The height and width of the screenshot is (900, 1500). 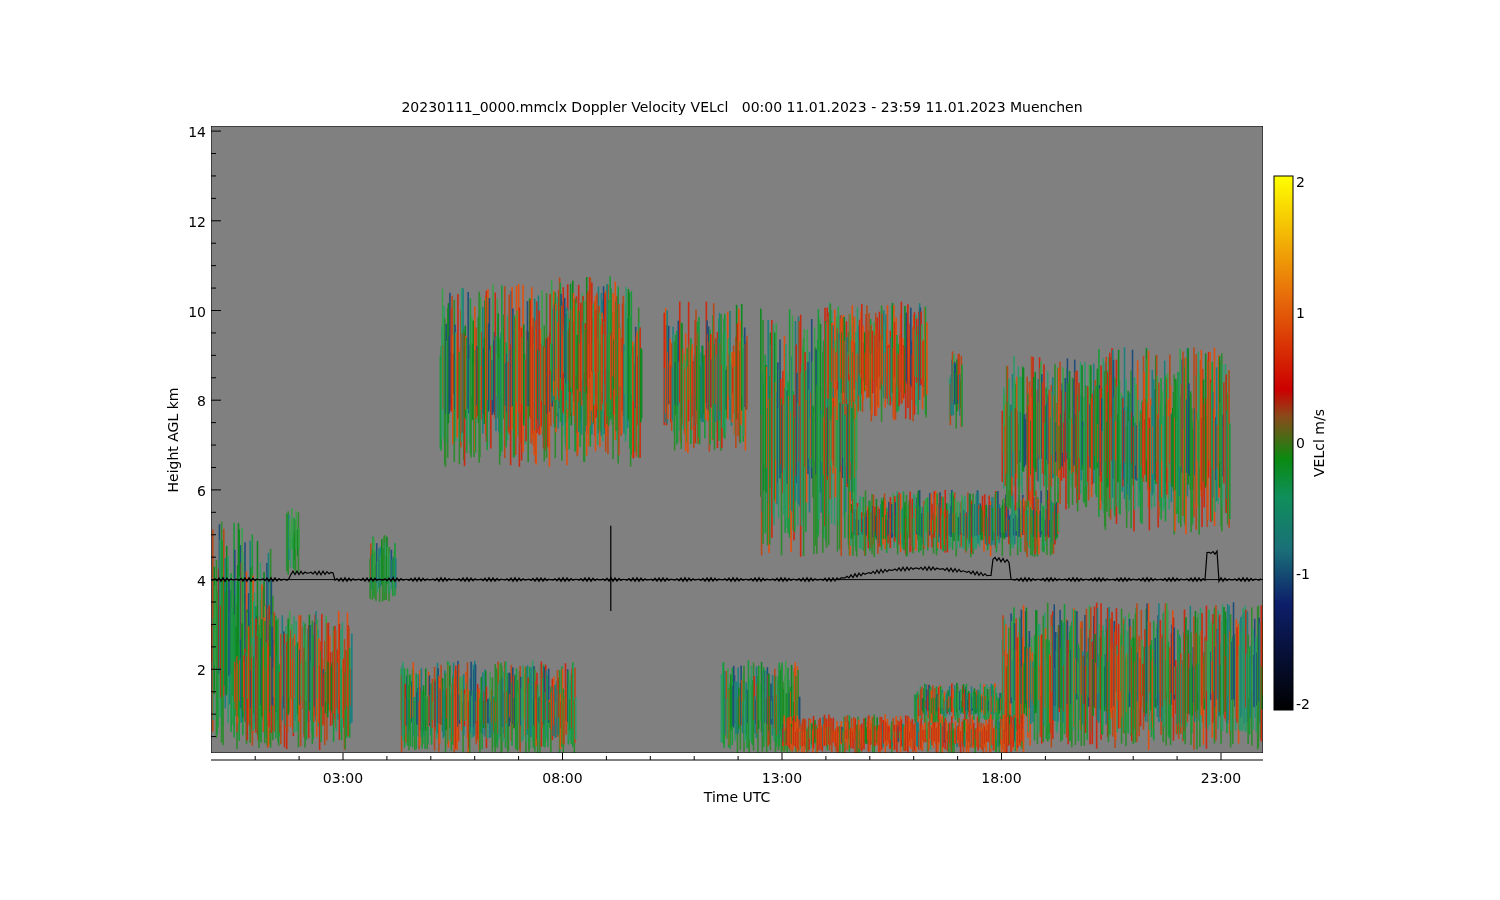 What do you see at coordinates (201, 580) in the screenshot?
I see `y-tick-label: 4` at bounding box center [201, 580].